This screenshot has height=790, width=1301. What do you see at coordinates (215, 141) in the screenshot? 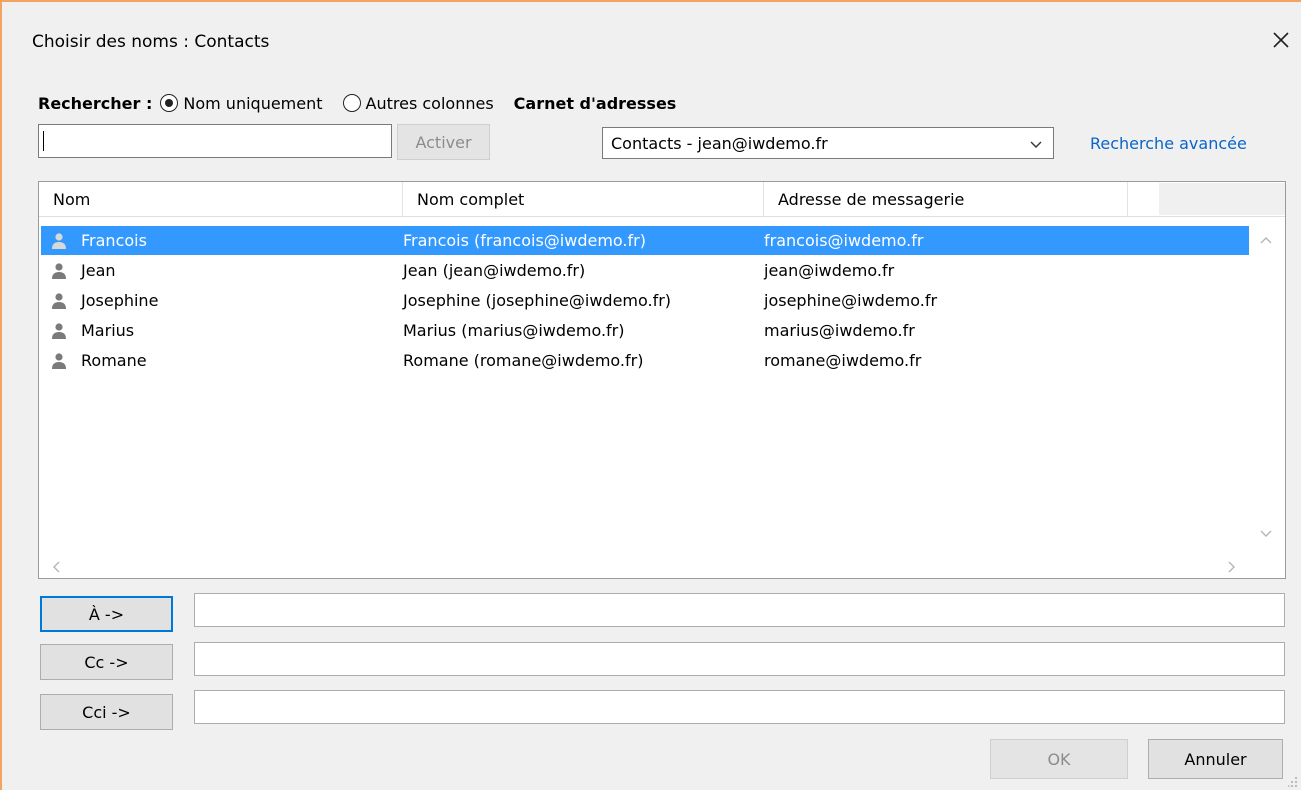
I see `search-input` at bounding box center [215, 141].